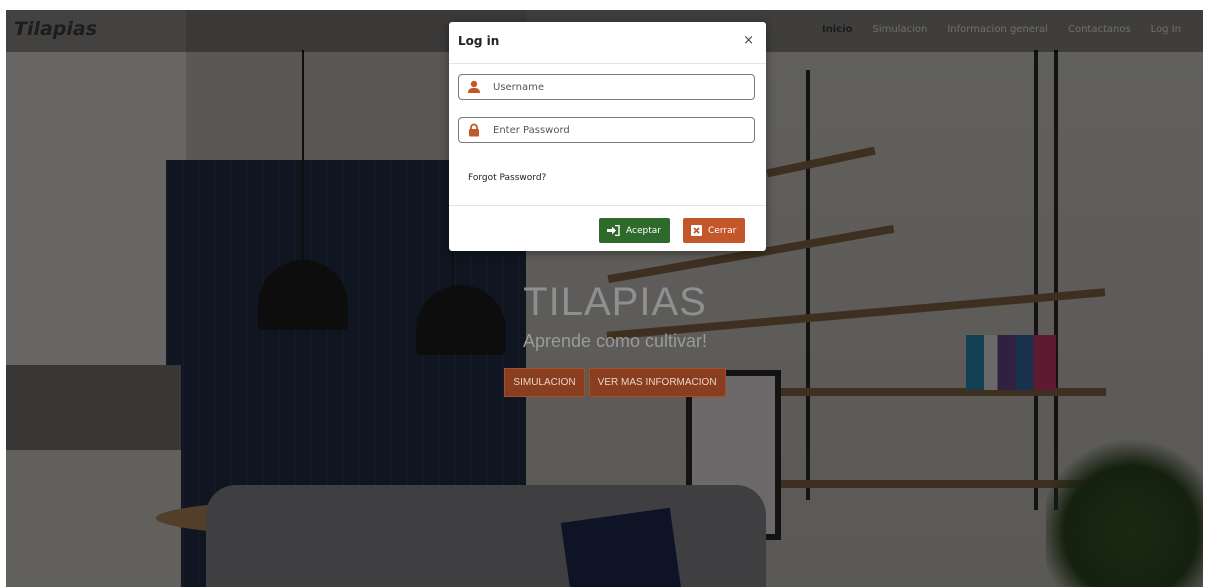  I want to click on password-field, so click(606, 130).